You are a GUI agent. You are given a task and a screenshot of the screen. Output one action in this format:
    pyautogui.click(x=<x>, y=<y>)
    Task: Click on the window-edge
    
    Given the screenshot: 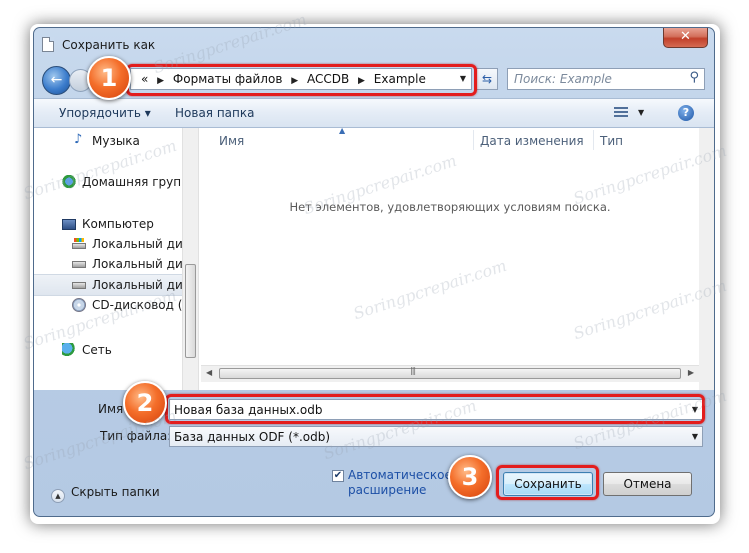 What is the action you would take?
    pyautogui.click(x=706, y=259)
    